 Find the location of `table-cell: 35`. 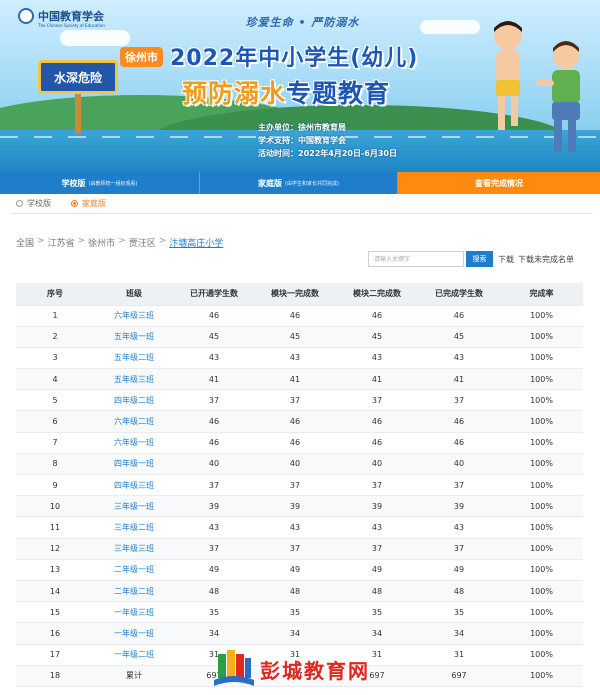

table-cell: 35 is located at coordinates (459, 612).